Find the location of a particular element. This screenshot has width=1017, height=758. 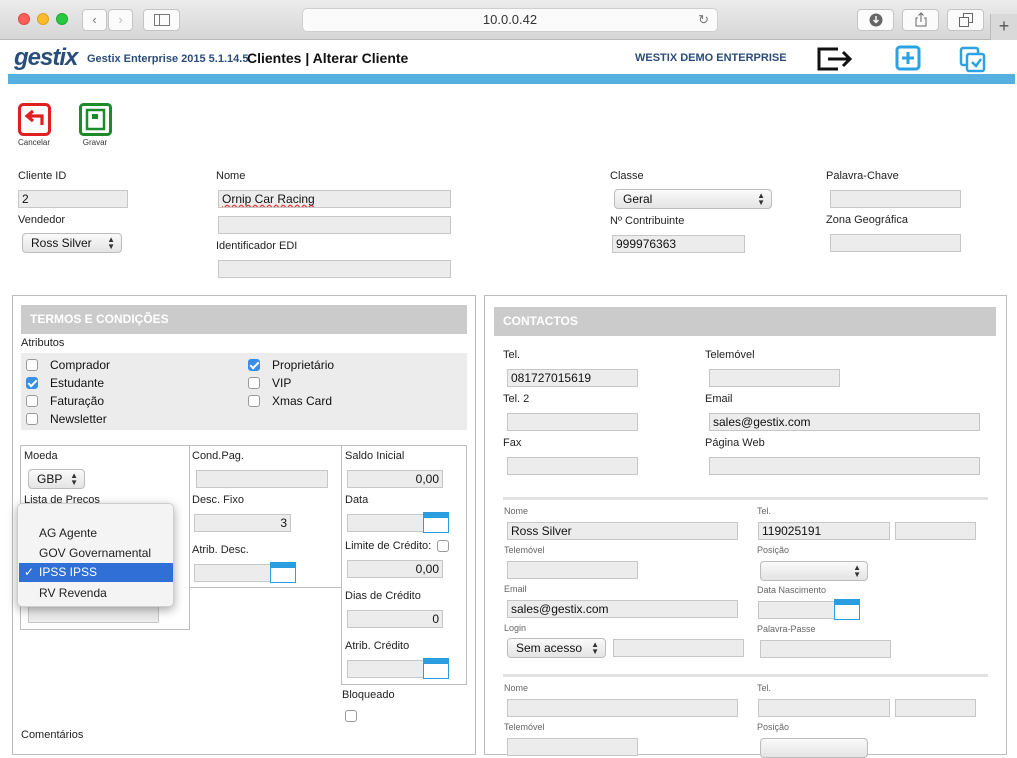

share-button is located at coordinates (920, 20).